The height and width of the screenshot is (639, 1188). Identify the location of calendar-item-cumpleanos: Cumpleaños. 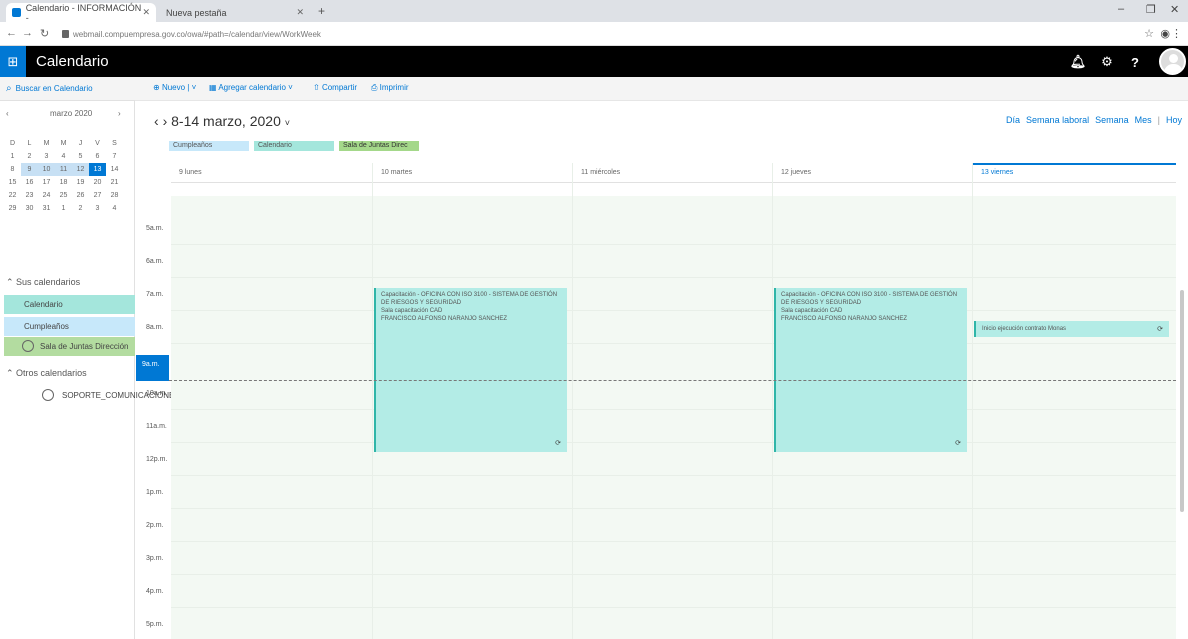
(69, 326).